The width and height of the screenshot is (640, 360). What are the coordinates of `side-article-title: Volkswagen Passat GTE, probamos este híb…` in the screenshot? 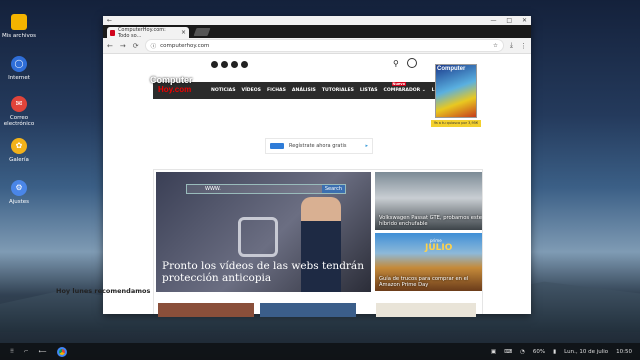 It's located at (430, 221).